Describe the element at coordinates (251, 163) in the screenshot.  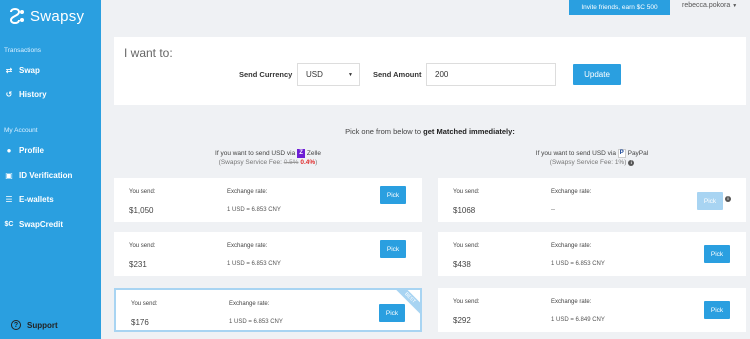
I see `fee-prefix: (Swapsy Service Fee:` at that location.